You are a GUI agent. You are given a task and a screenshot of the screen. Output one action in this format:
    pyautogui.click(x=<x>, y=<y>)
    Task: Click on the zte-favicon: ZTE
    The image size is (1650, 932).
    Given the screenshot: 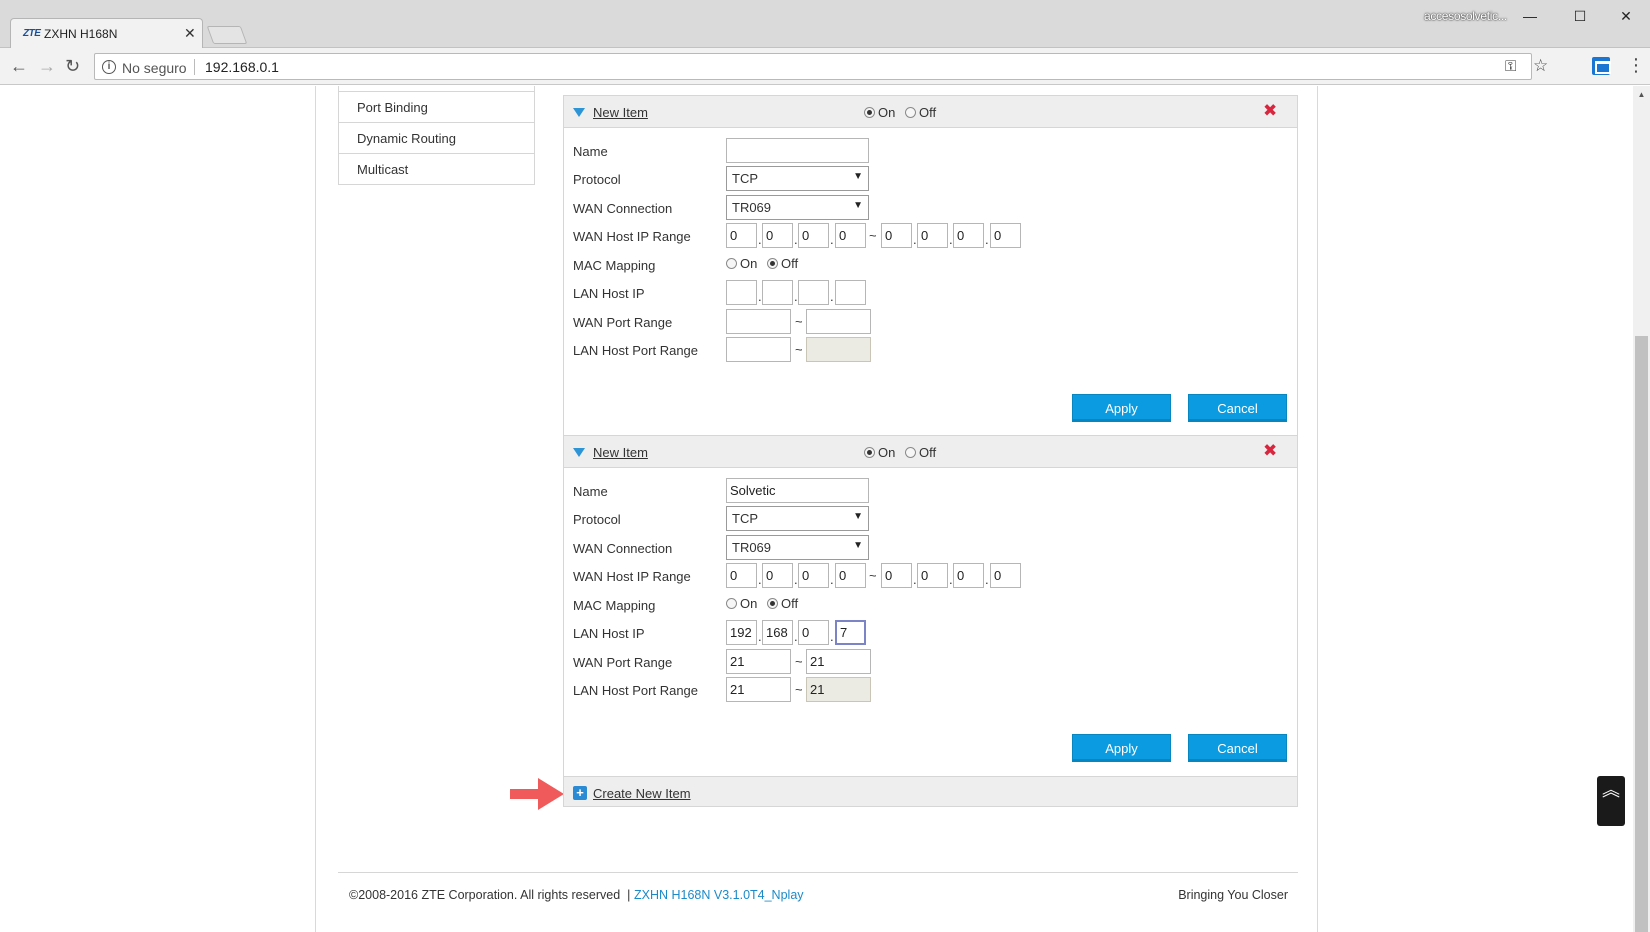 What is the action you would take?
    pyautogui.click(x=32, y=33)
    